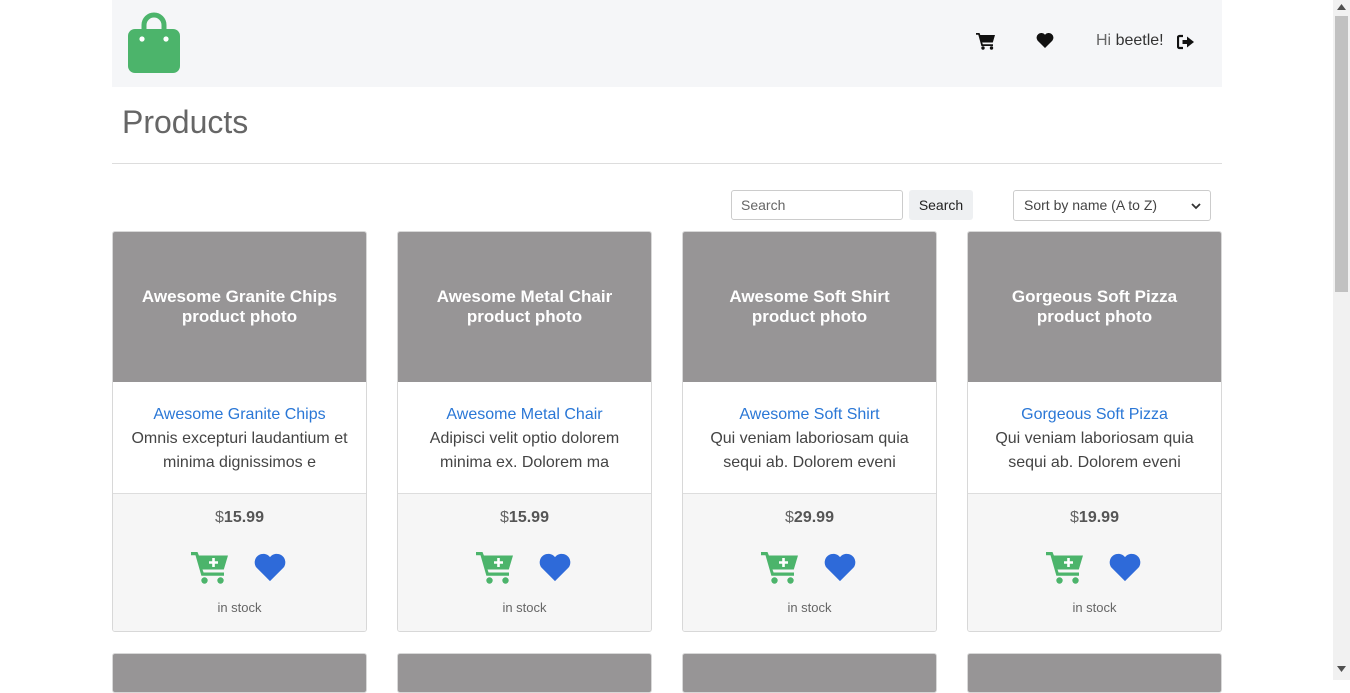 The image size is (1350, 693). What do you see at coordinates (1341, 154) in the screenshot?
I see `scrollbar-thumb` at bounding box center [1341, 154].